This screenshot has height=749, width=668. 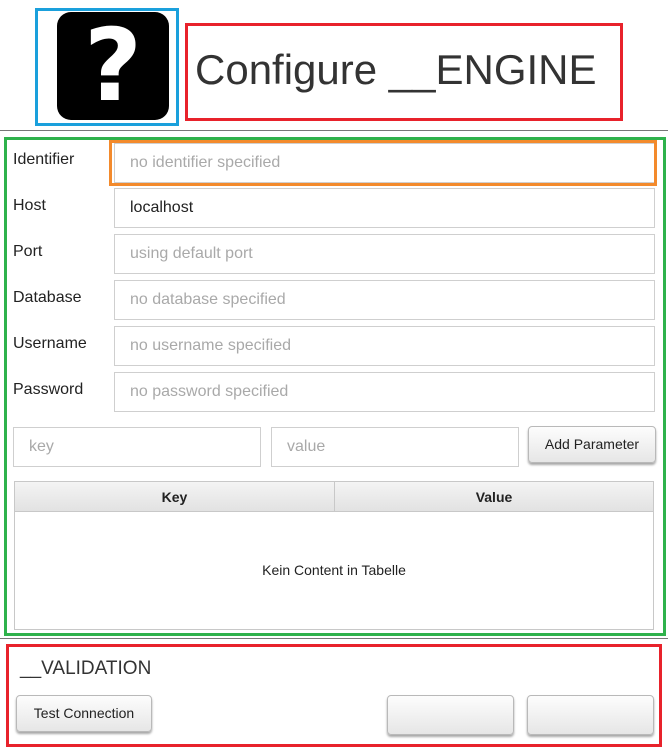 I want to click on host-input: localhost, so click(x=384, y=208).